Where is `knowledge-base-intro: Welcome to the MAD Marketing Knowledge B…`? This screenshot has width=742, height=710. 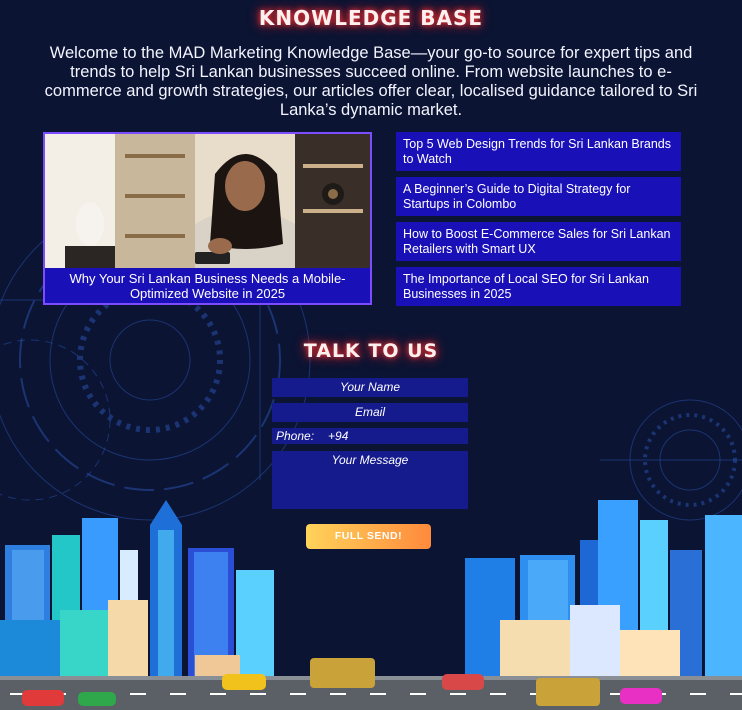
knowledge-base-intro: Welcome to the MAD Marketing Knowledge B… is located at coordinates (371, 81).